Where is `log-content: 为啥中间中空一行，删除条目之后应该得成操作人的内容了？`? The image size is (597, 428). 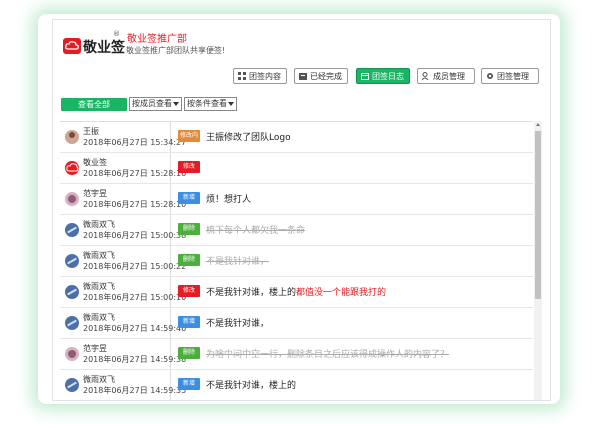 log-content: 为啥中间中空一行，删除条目之后应该得成操作人的内容了？ is located at coordinates (328, 355).